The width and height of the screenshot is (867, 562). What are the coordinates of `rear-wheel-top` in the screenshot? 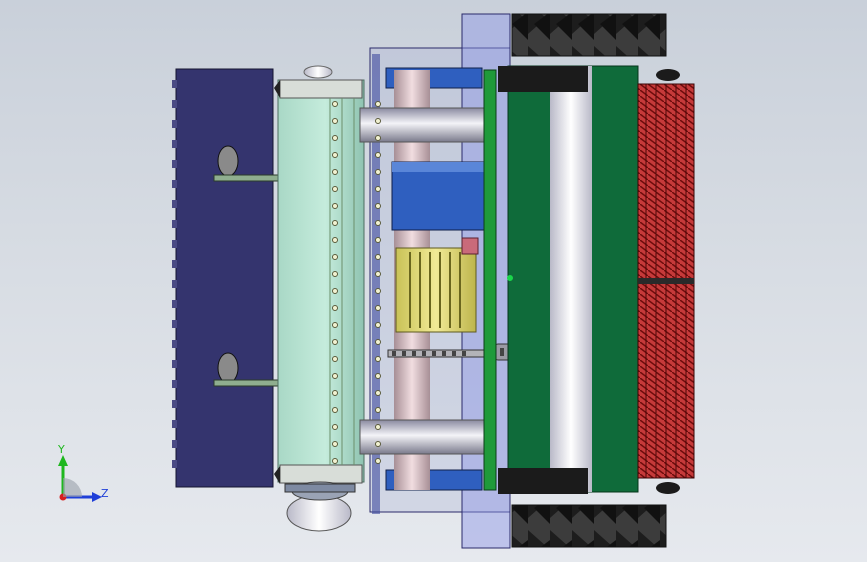 It's located at (589, 35).